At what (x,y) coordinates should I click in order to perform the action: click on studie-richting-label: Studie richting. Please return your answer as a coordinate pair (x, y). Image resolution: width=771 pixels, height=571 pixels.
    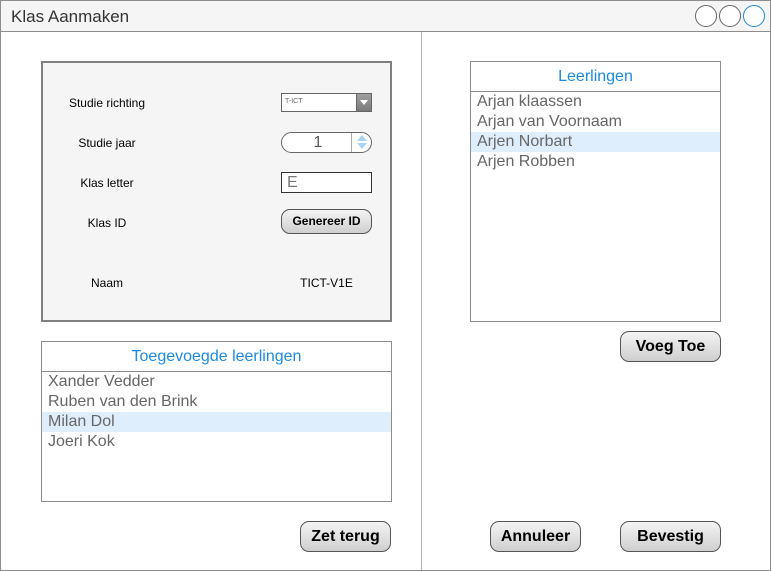
    Looking at the image, I should click on (107, 103).